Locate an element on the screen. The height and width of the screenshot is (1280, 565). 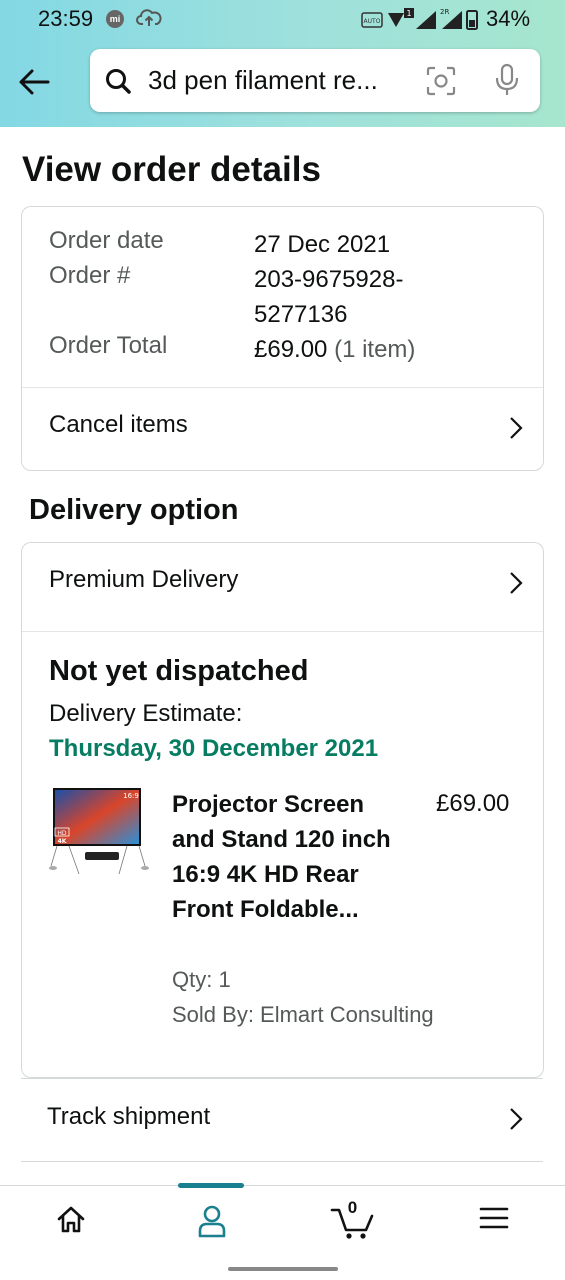
order-total-label: Order Total is located at coordinates (108, 345).